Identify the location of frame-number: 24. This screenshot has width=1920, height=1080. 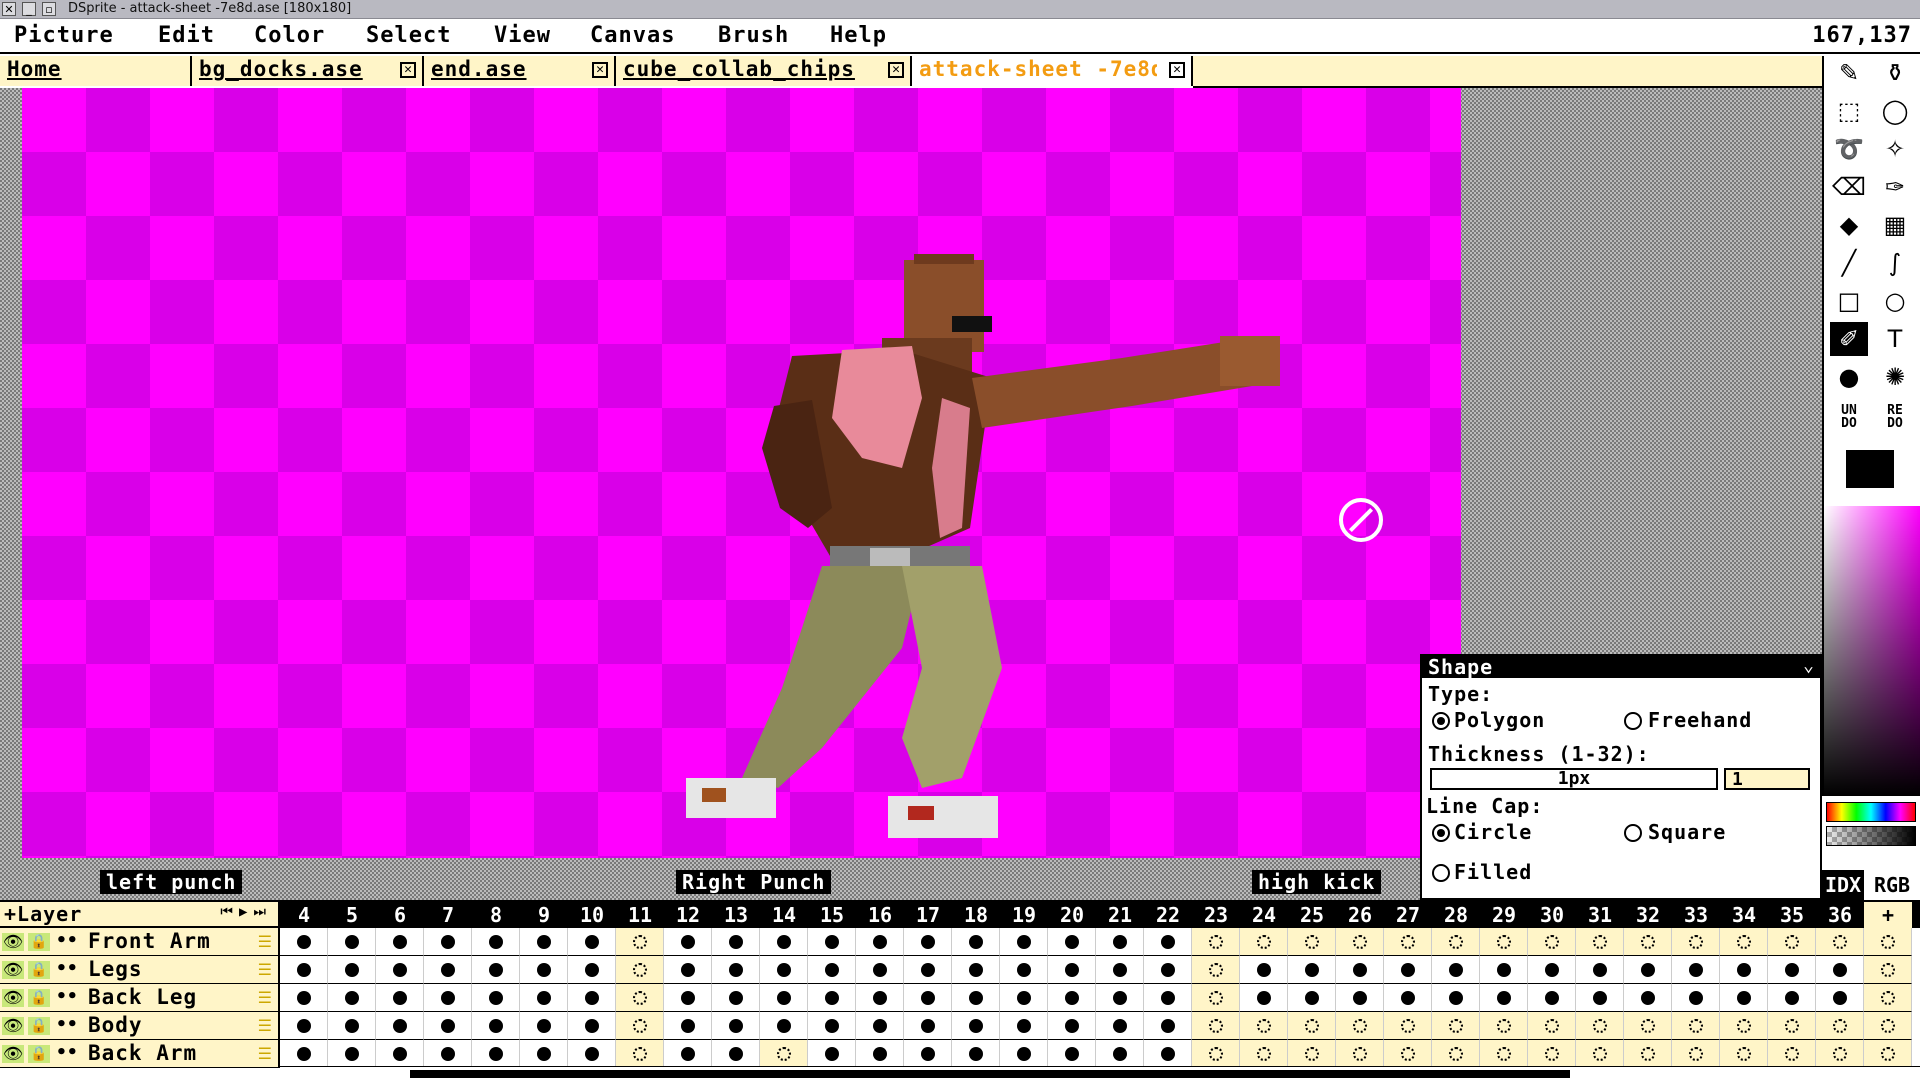
(1264, 915).